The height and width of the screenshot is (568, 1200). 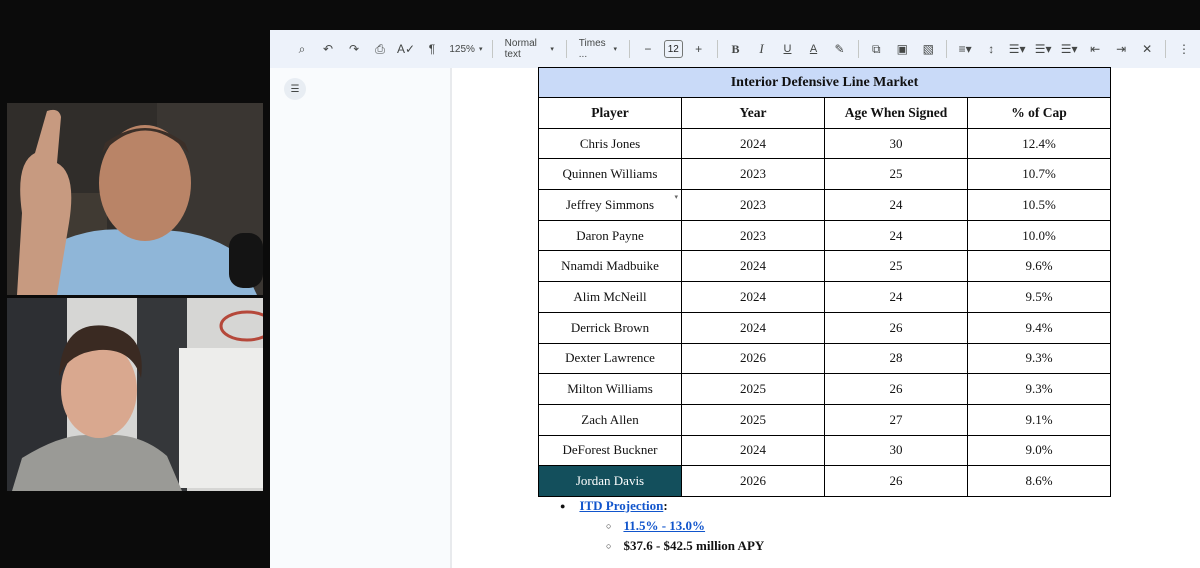 What do you see at coordinates (1039, 481) in the screenshot?
I see `cell-cap: 8.6%` at bounding box center [1039, 481].